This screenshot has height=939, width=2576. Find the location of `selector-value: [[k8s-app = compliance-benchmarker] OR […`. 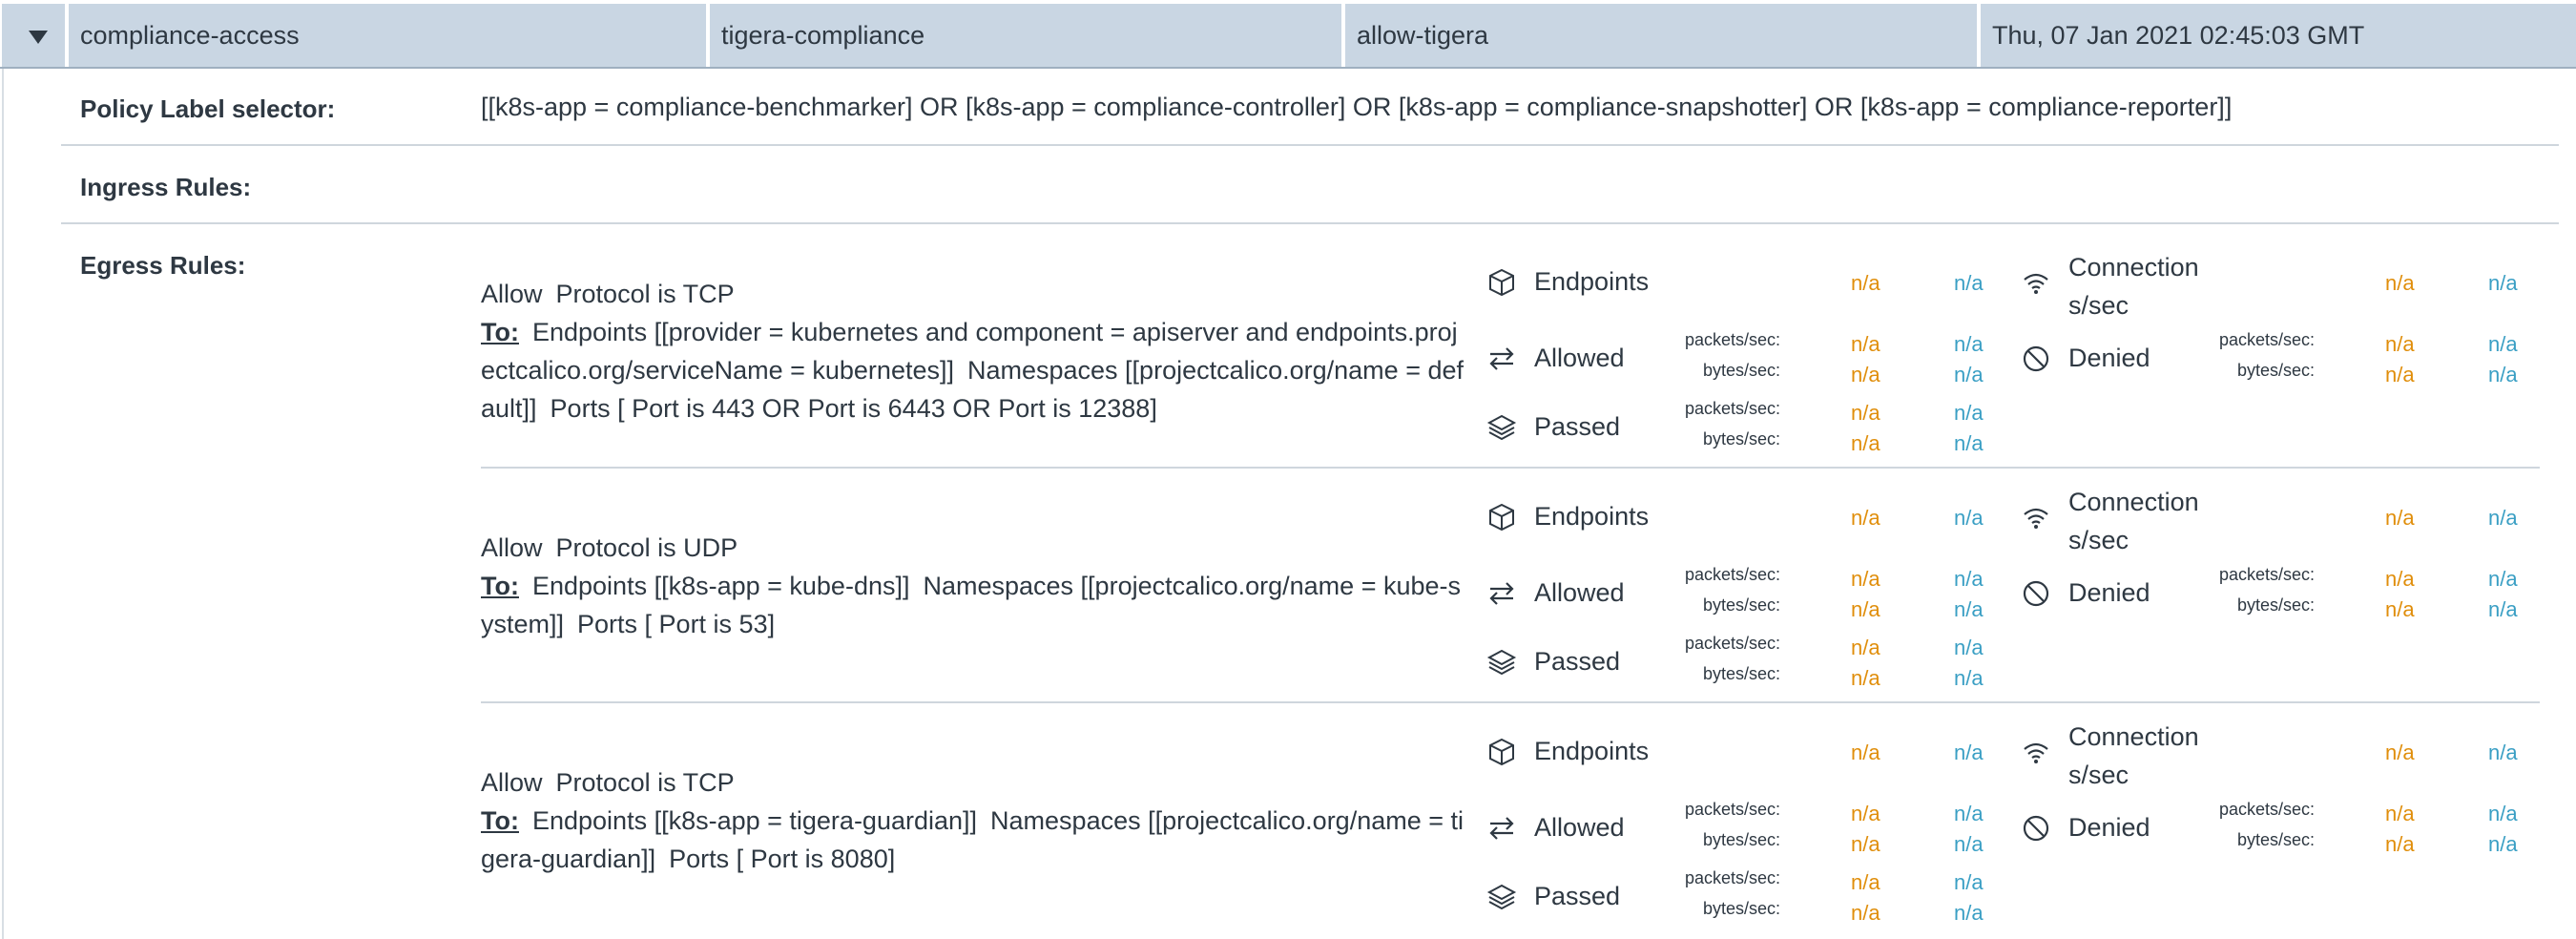

selector-value: [[k8s-app = compliance-benchmarker] OR [… is located at coordinates (1357, 107).